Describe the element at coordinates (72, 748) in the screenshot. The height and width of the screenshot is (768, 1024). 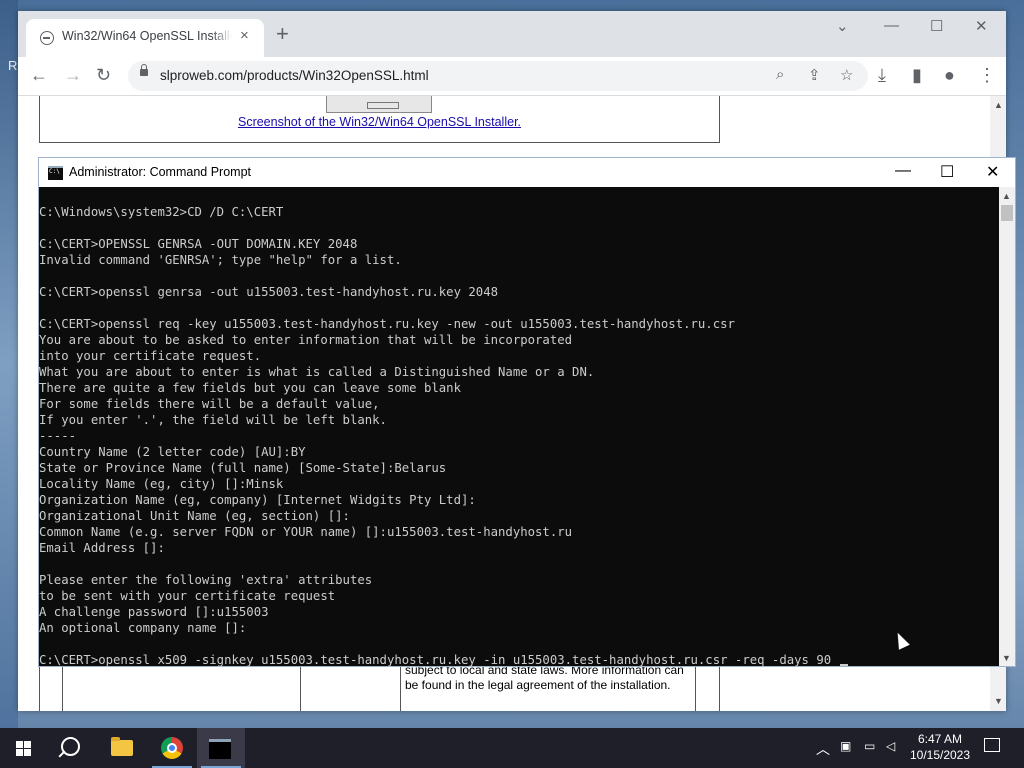
I see `taskbar-search-button` at that location.